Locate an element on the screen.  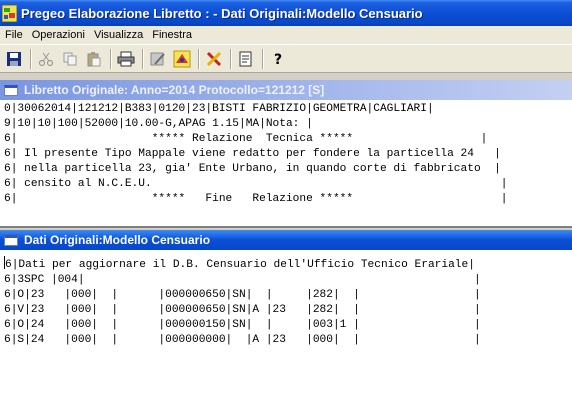
pregeo-app-icon is located at coordinates (9, 13).